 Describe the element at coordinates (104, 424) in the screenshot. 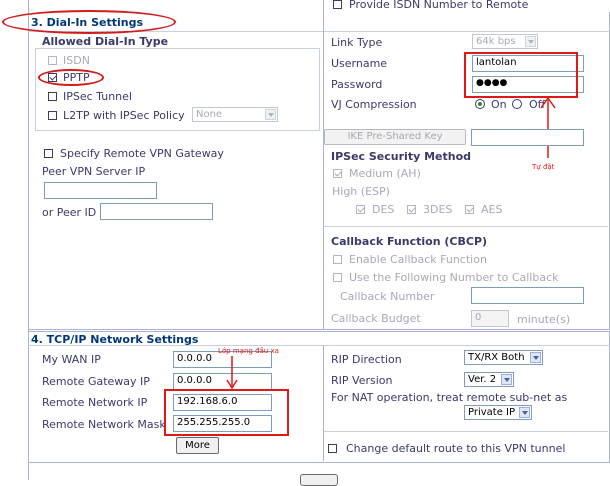

I see `remote-network-mask-label: Remote Network Mask` at that location.